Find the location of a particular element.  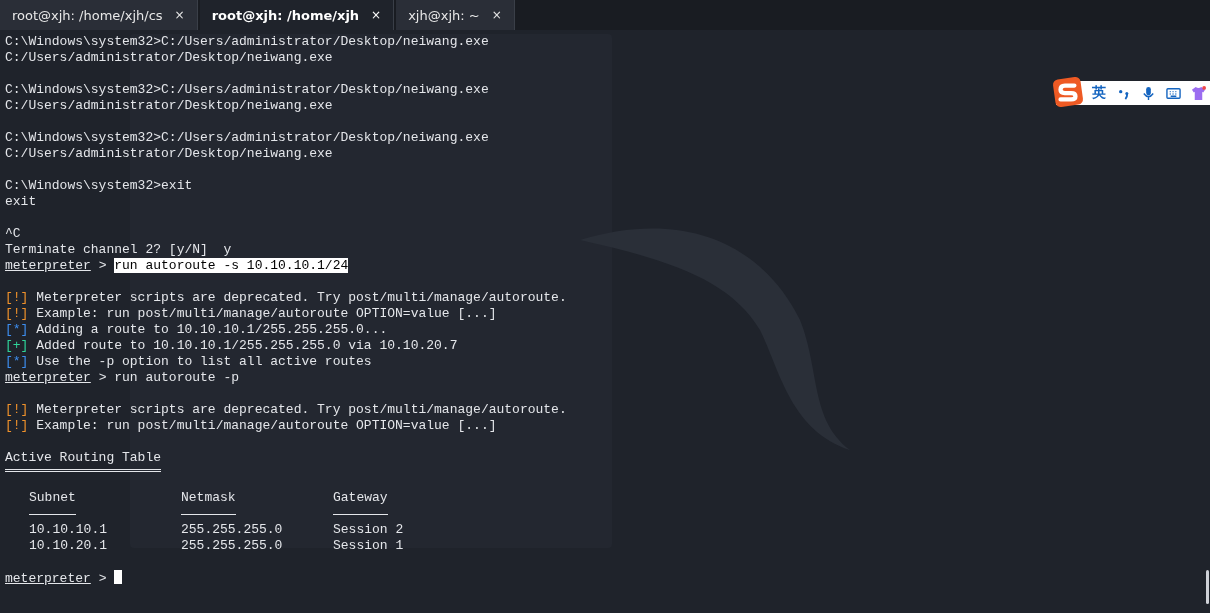

status-tag: [+] is located at coordinates (17, 345).